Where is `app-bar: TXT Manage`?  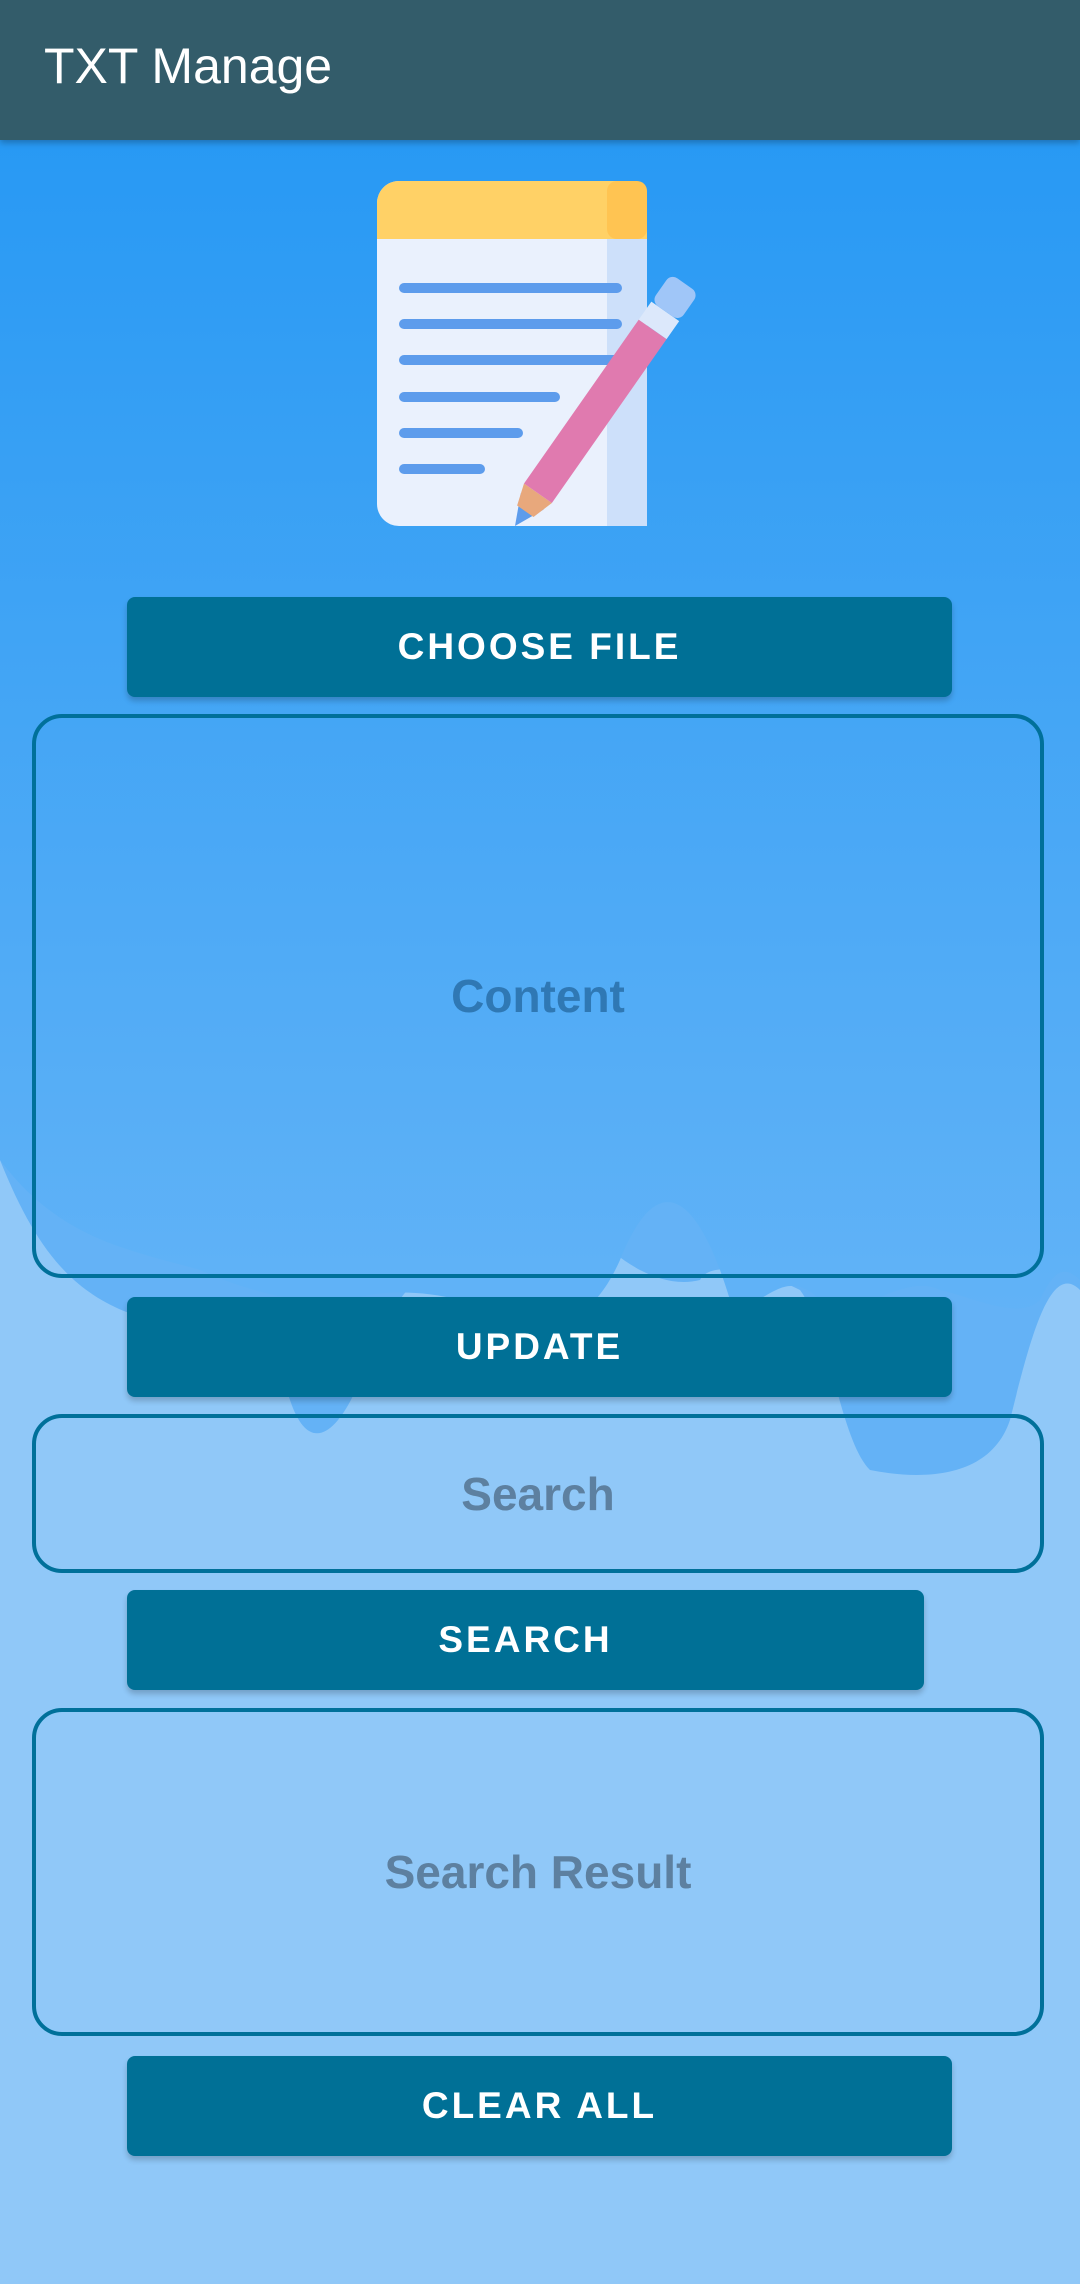
app-bar: TXT Manage is located at coordinates (540, 70).